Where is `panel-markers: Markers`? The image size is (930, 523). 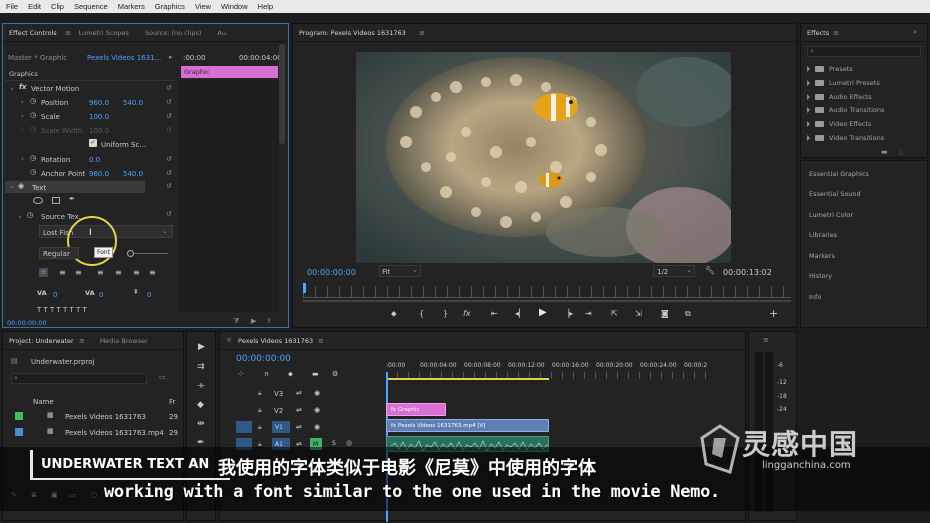
panel-markers: Markers is located at coordinates (822, 256).